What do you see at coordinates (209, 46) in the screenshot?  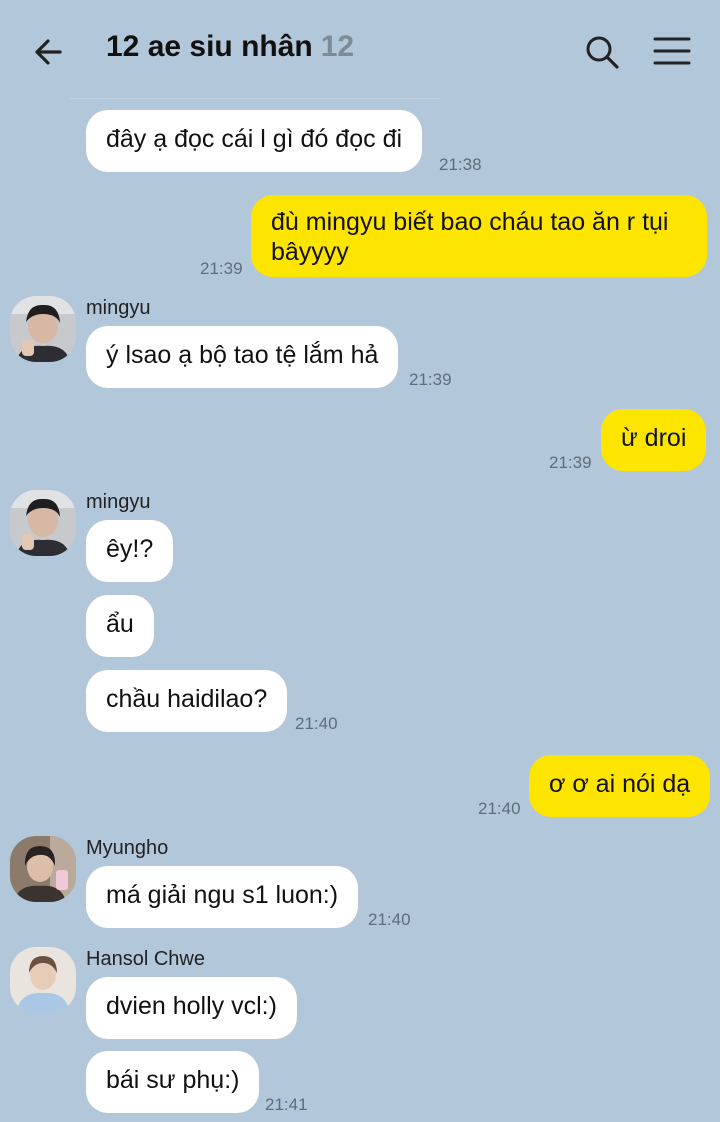 I see `chat-title-text: 12 ae siu nhân` at bounding box center [209, 46].